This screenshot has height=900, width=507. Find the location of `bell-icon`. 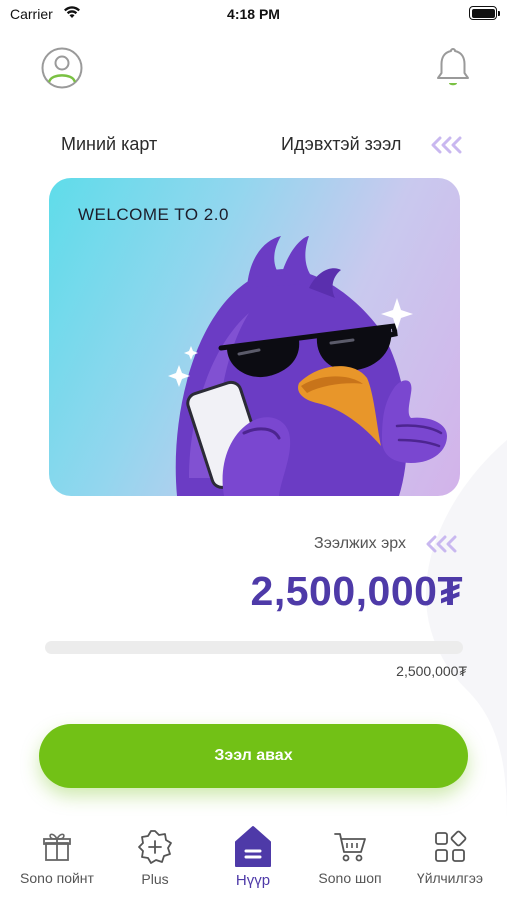

bell-icon is located at coordinates (453, 67).